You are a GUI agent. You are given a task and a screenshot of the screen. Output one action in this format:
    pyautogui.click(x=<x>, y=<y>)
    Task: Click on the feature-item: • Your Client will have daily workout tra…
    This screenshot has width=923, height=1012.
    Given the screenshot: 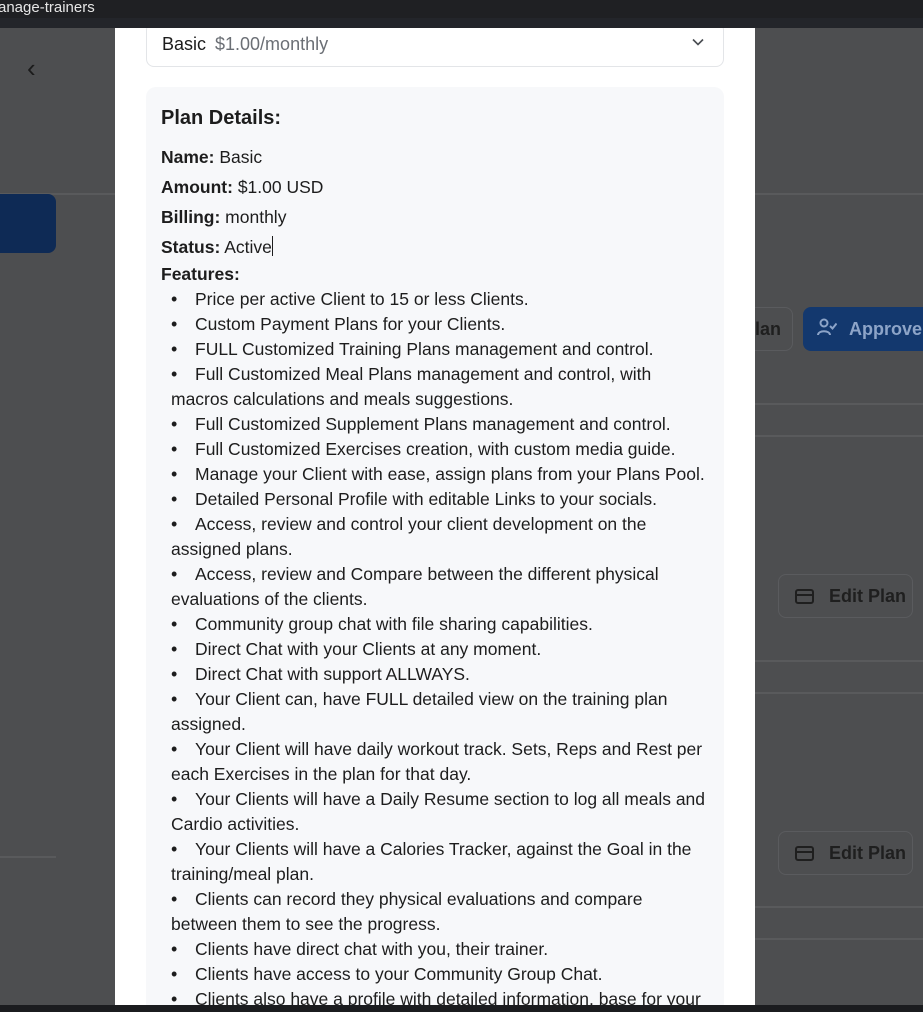 What is the action you would take?
    pyautogui.click(x=440, y=762)
    